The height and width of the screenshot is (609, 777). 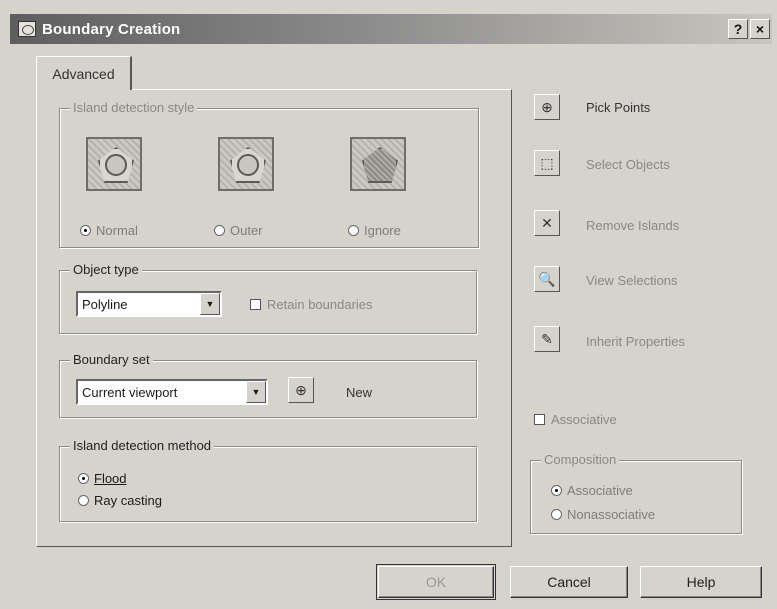 I want to click on app-icon, so click(x=27, y=29).